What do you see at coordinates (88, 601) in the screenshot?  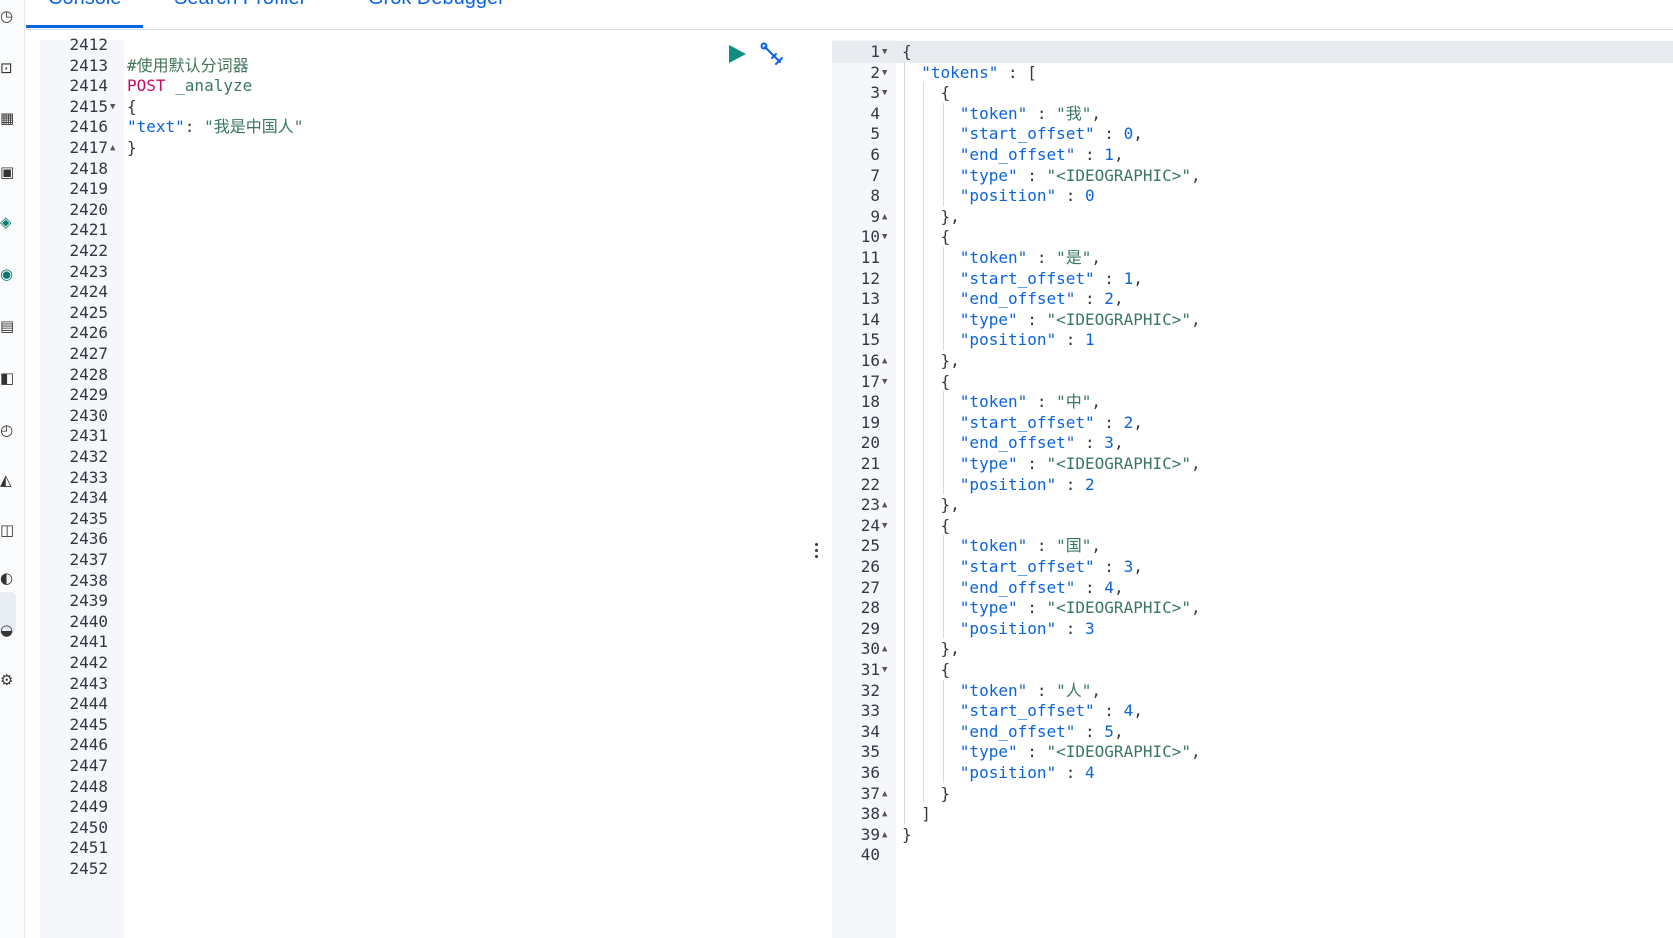 I see `request-line-number: 2439` at bounding box center [88, 601].